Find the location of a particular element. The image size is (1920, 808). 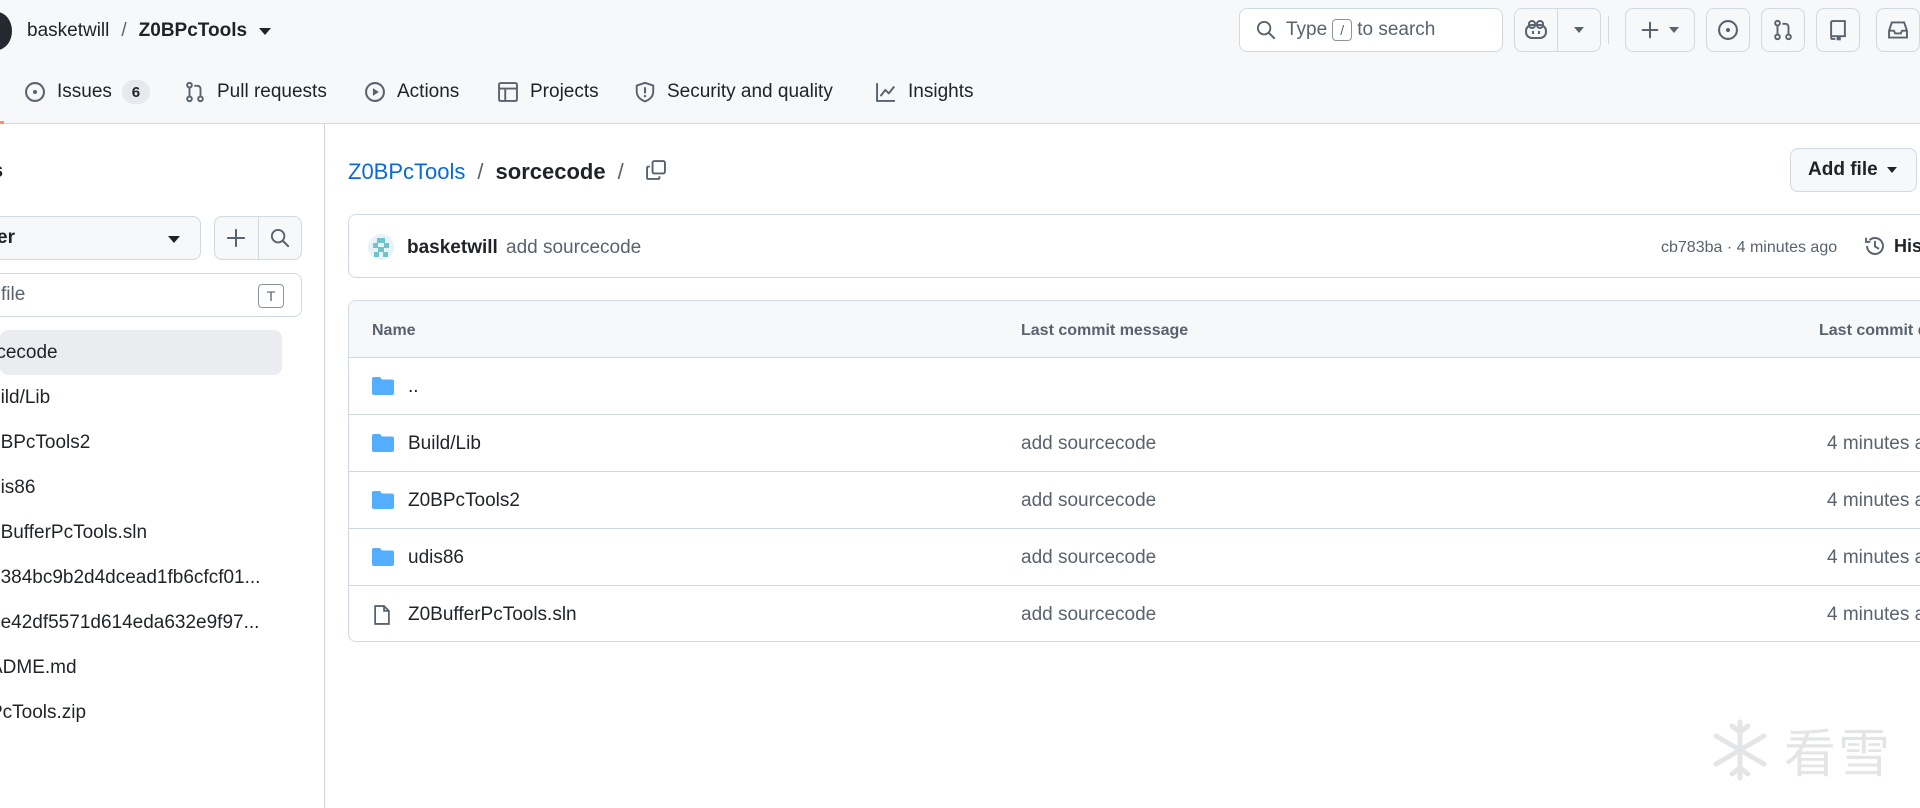

tab-actions-label: Actions is located at coordinates (428, 91).